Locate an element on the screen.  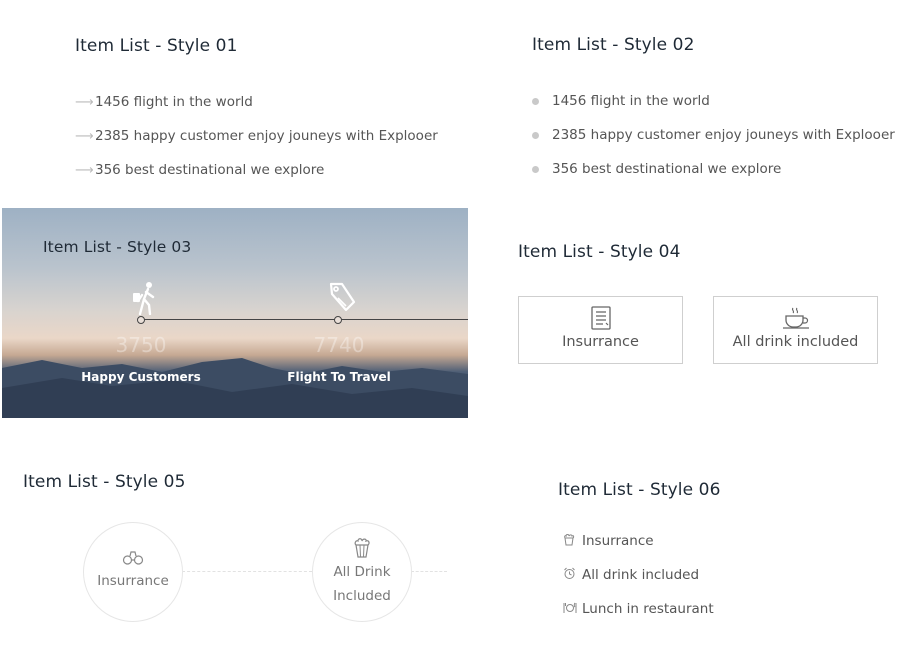
feature-circle-all-drink: All Drink Included is located at coordinates (362, 572).